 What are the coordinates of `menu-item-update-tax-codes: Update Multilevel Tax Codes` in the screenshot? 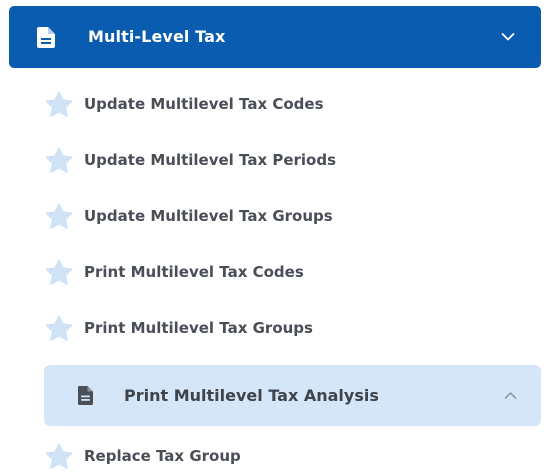 It's located at (272, 104).